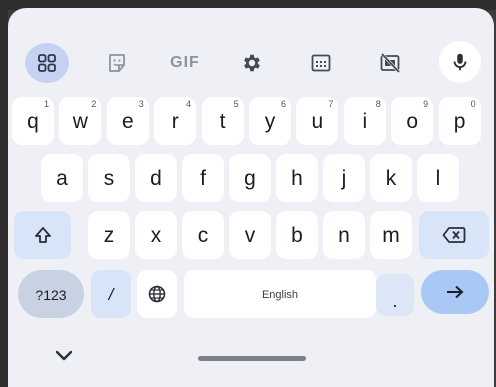  I want to click on key-number-hint: 6, so click(283, 104).